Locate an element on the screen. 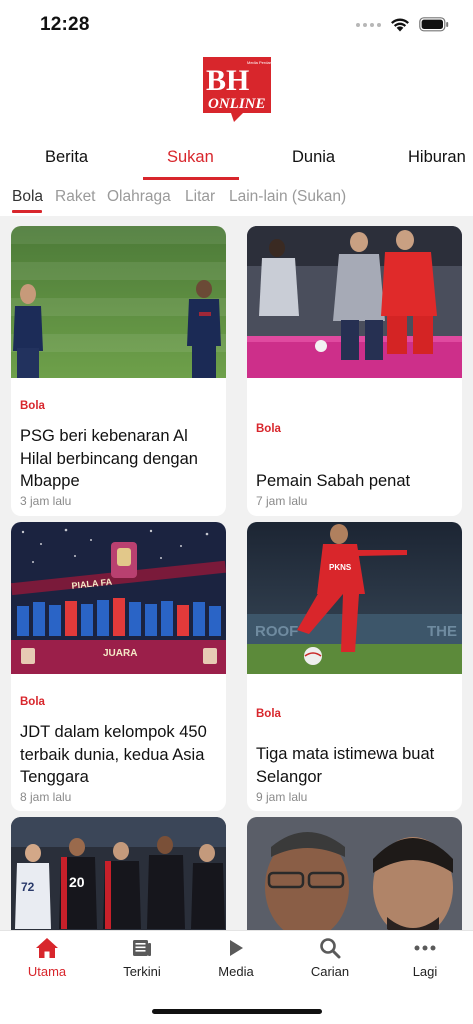 Image resolution: width=473 pixels, height=1024 pixels. battery-icon is located at coordinates (434, 24).